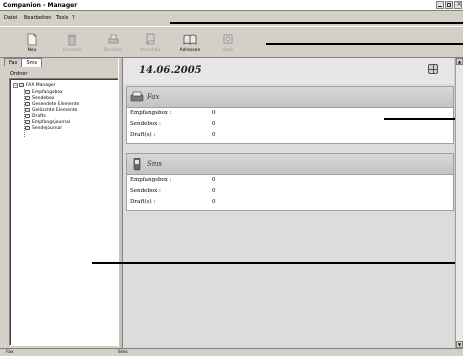 This screenshot has width=463, height=356. Describe the element at coordinates (43, 98) in the screenshot. I see `tree-item-label: Sendebox` at that location.